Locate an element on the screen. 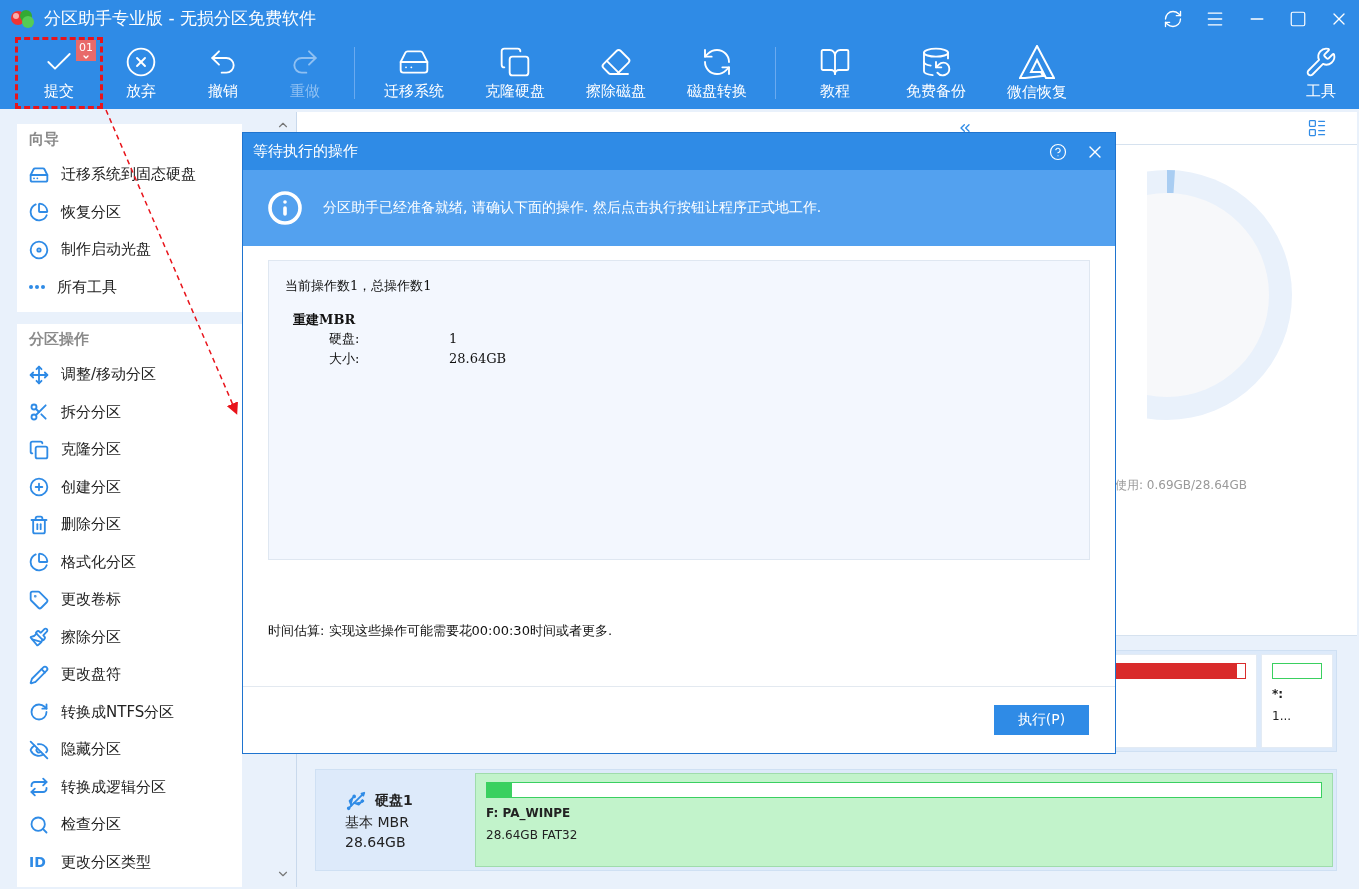 This screenshot has height=889, width=1359. plus-circle-icon is located at coordinates (39, 487).